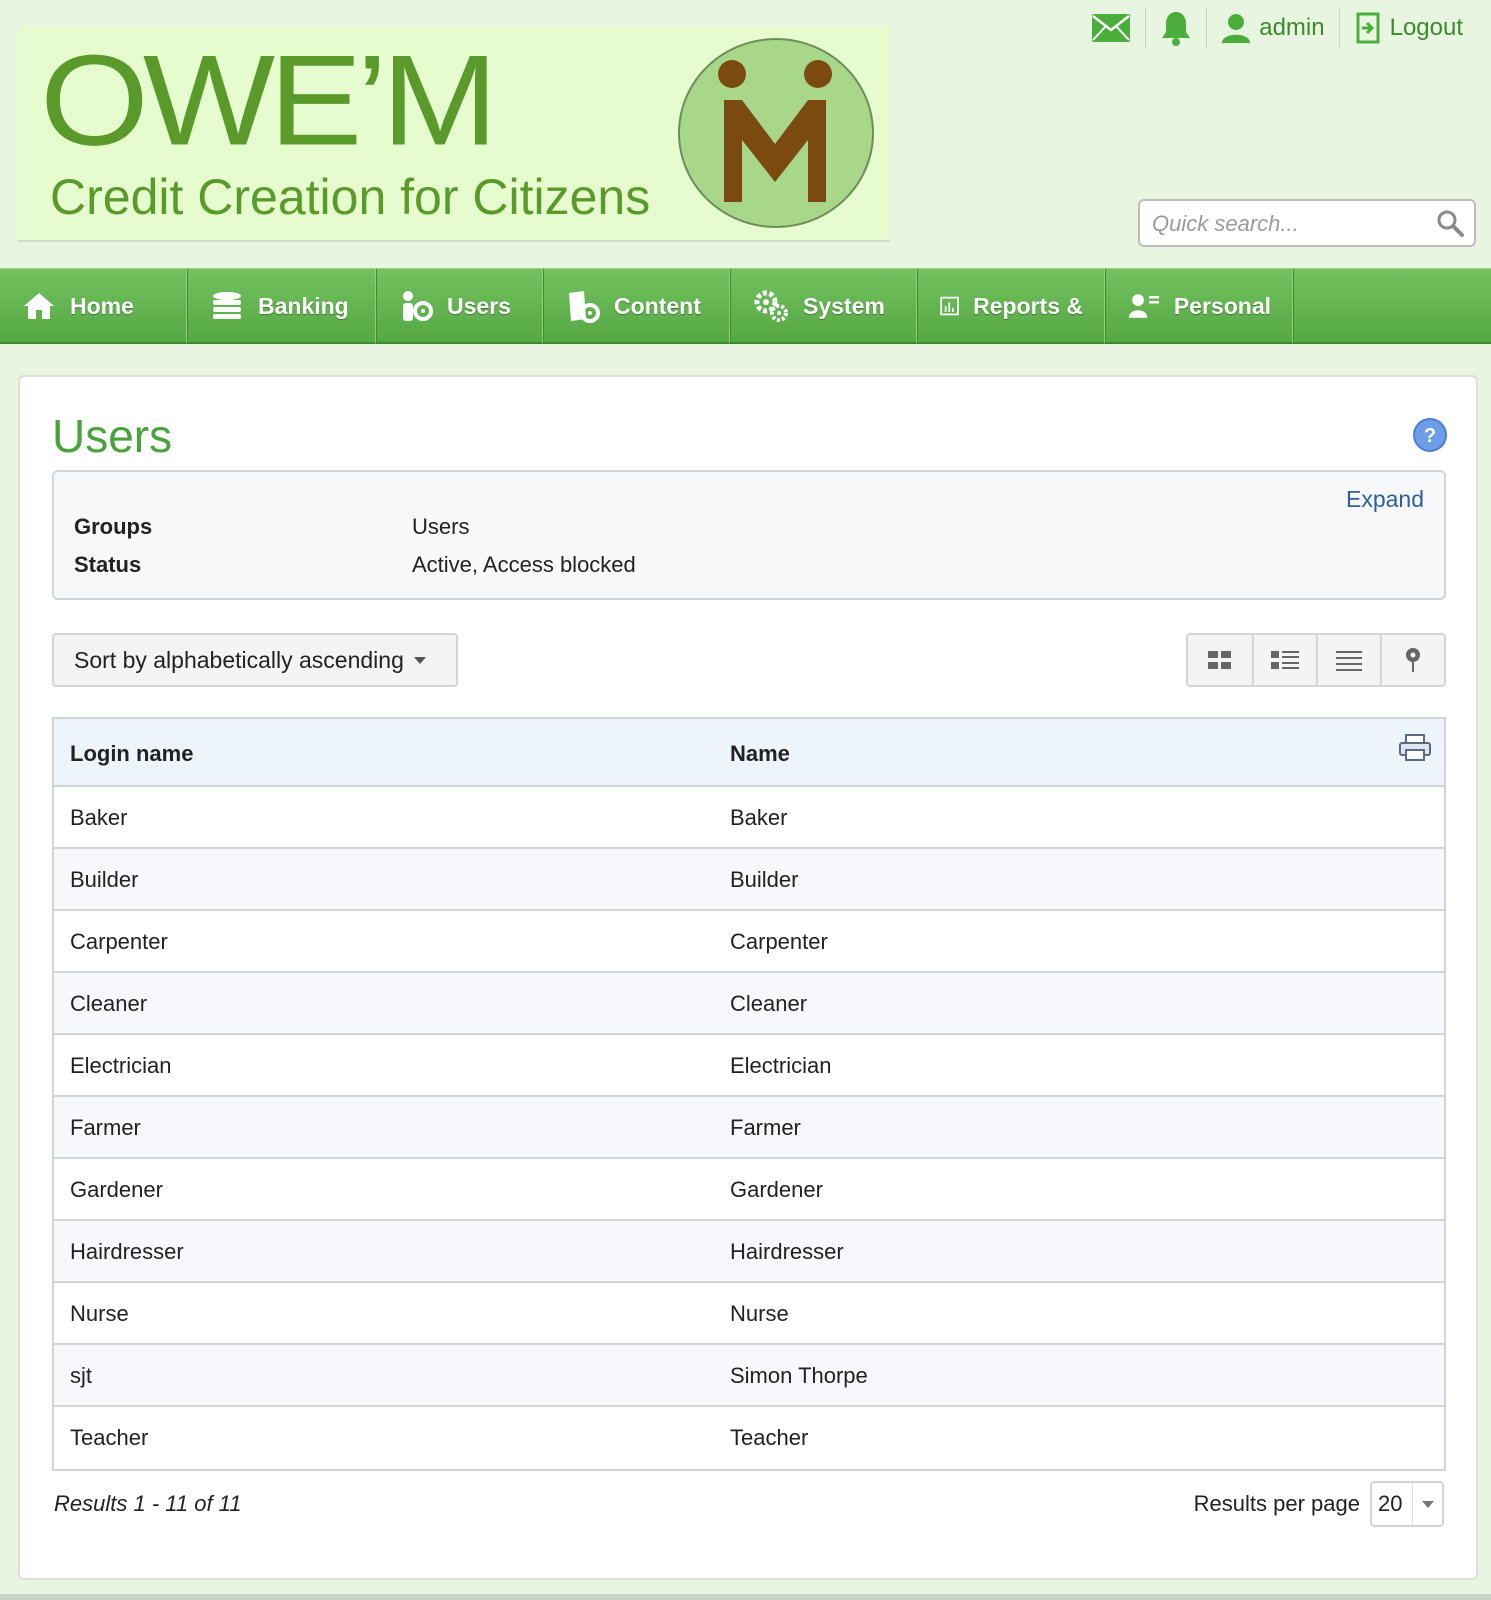  I want to click on messages-link, so click(1111, 28).